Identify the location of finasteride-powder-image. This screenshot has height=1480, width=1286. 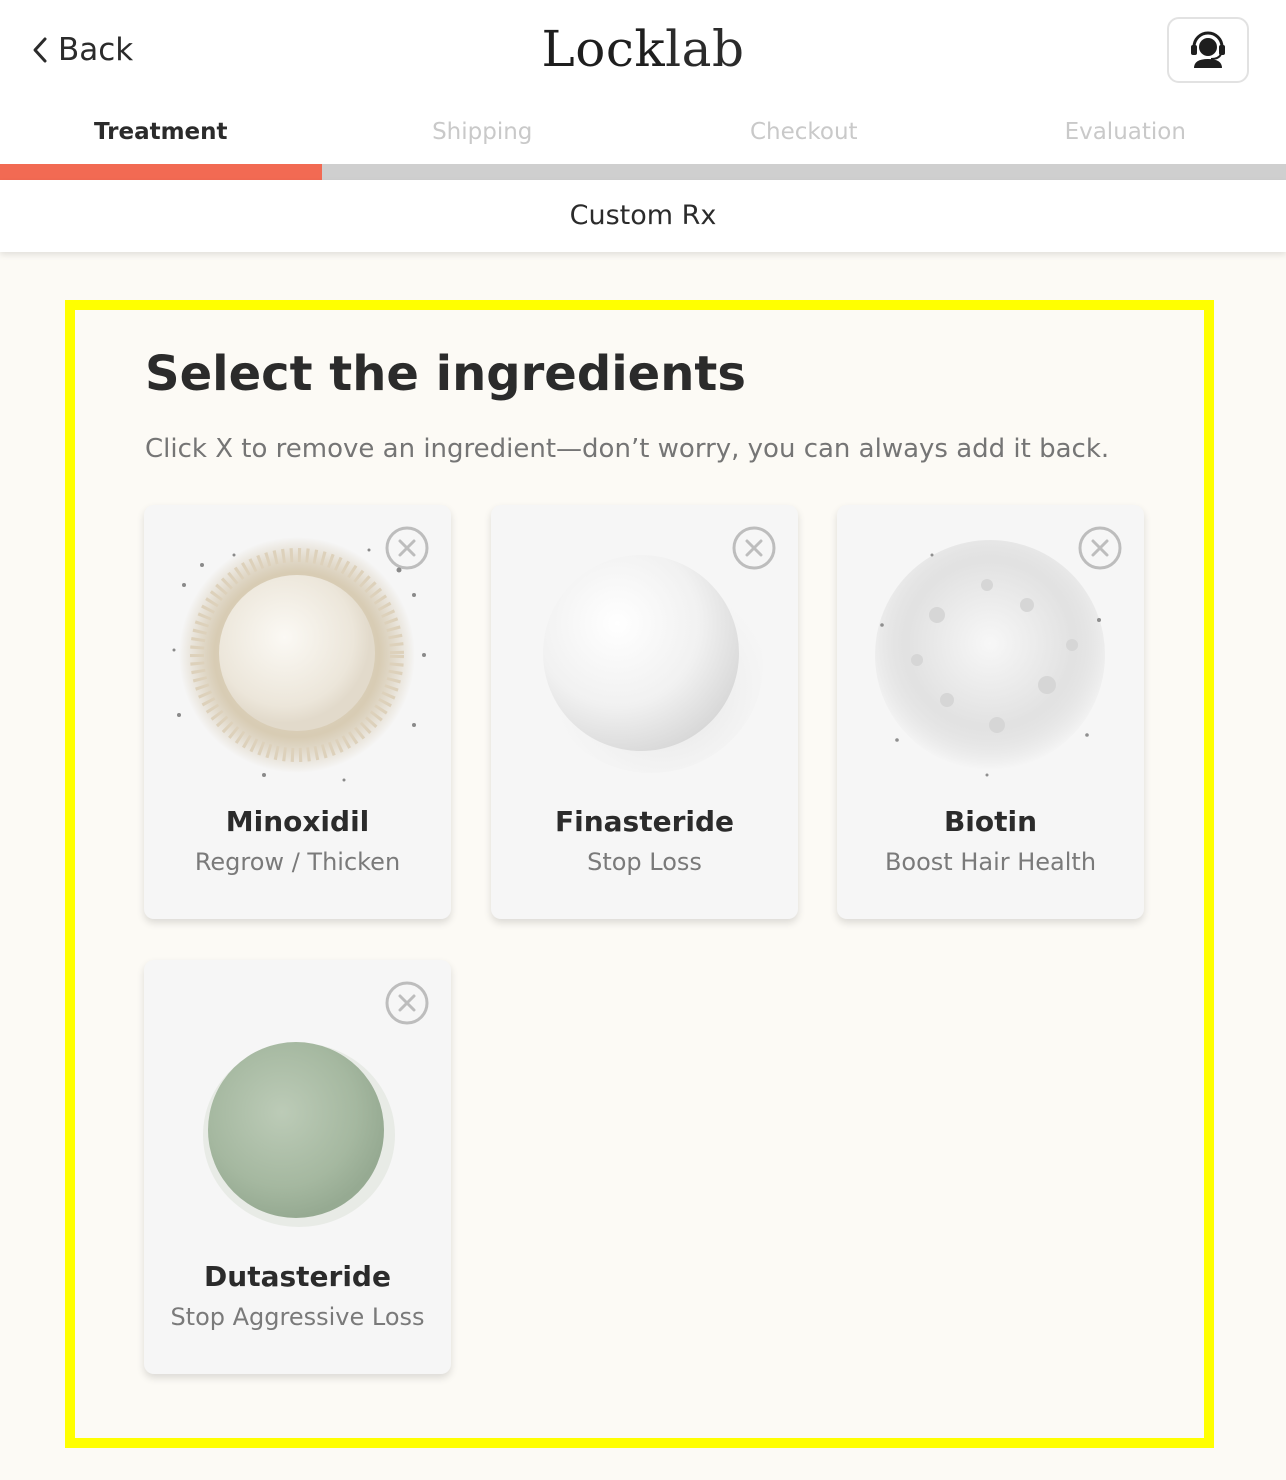
(644, 660).